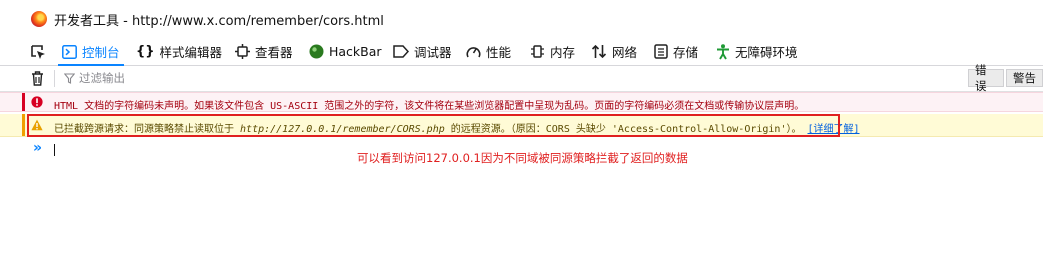 This screenshot has height=264, width=1043. What do you see at coordinates (499, 52) in the screenshot?
I see `tab-performance-label: 性能` at bounding box center [499, 52].